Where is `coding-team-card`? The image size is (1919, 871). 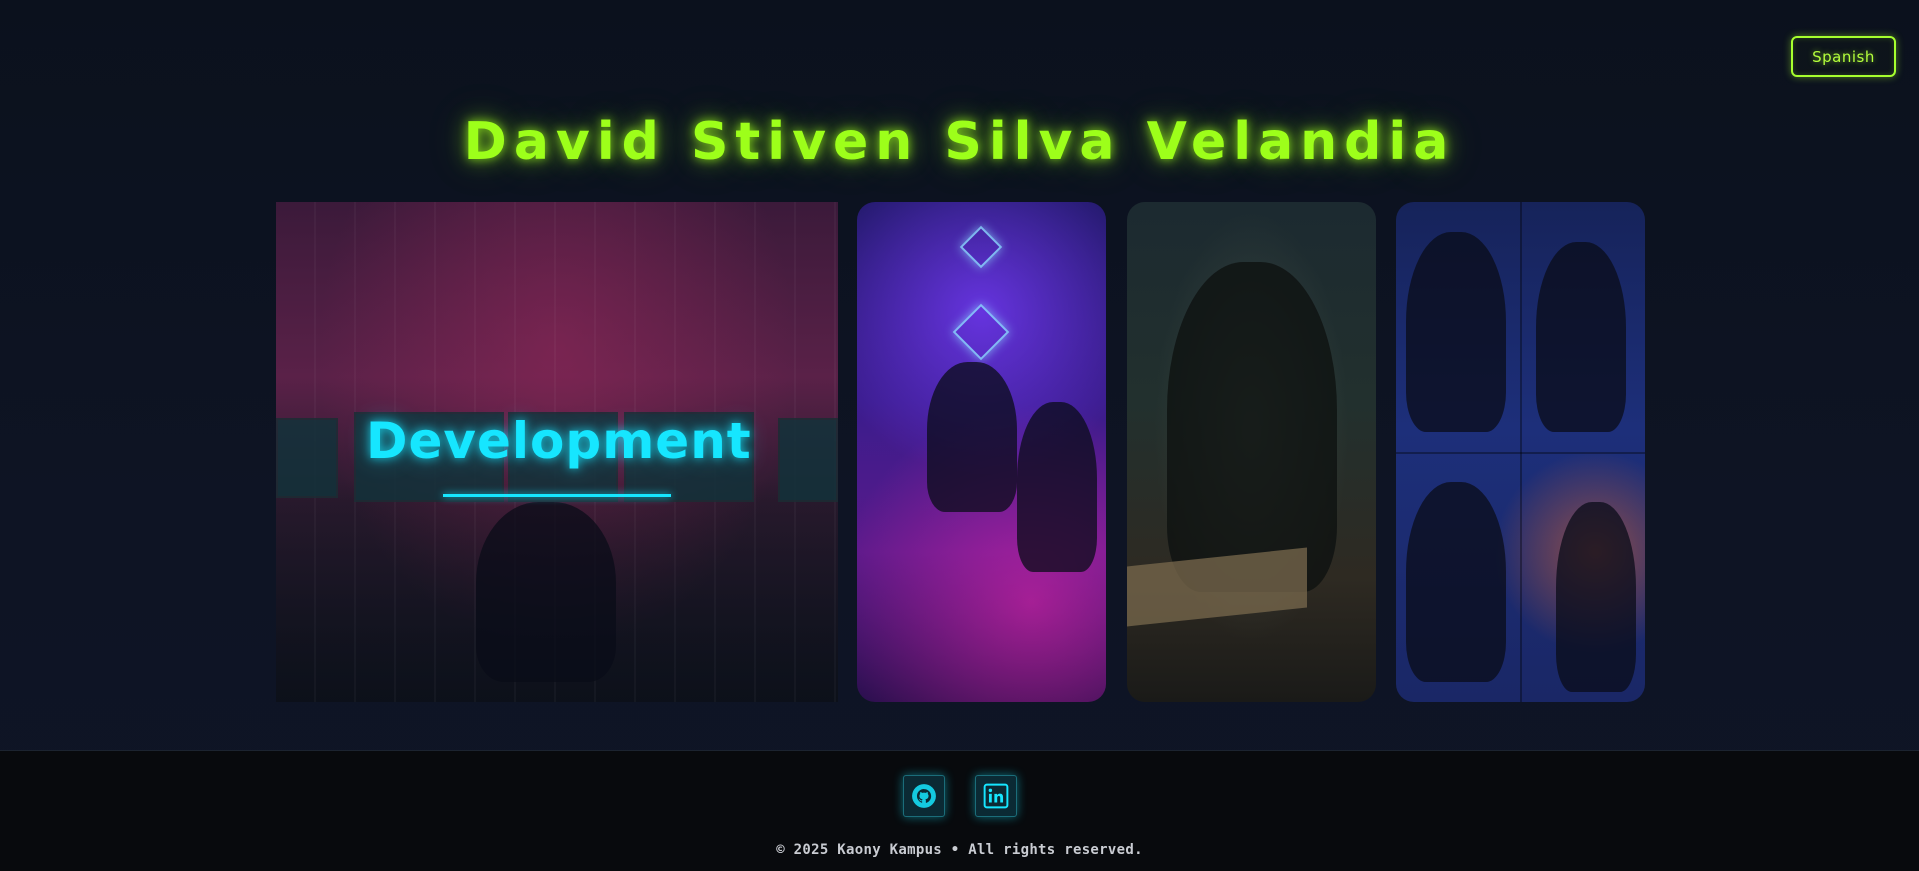 coding-team-card is located at coordinates (981, 452).